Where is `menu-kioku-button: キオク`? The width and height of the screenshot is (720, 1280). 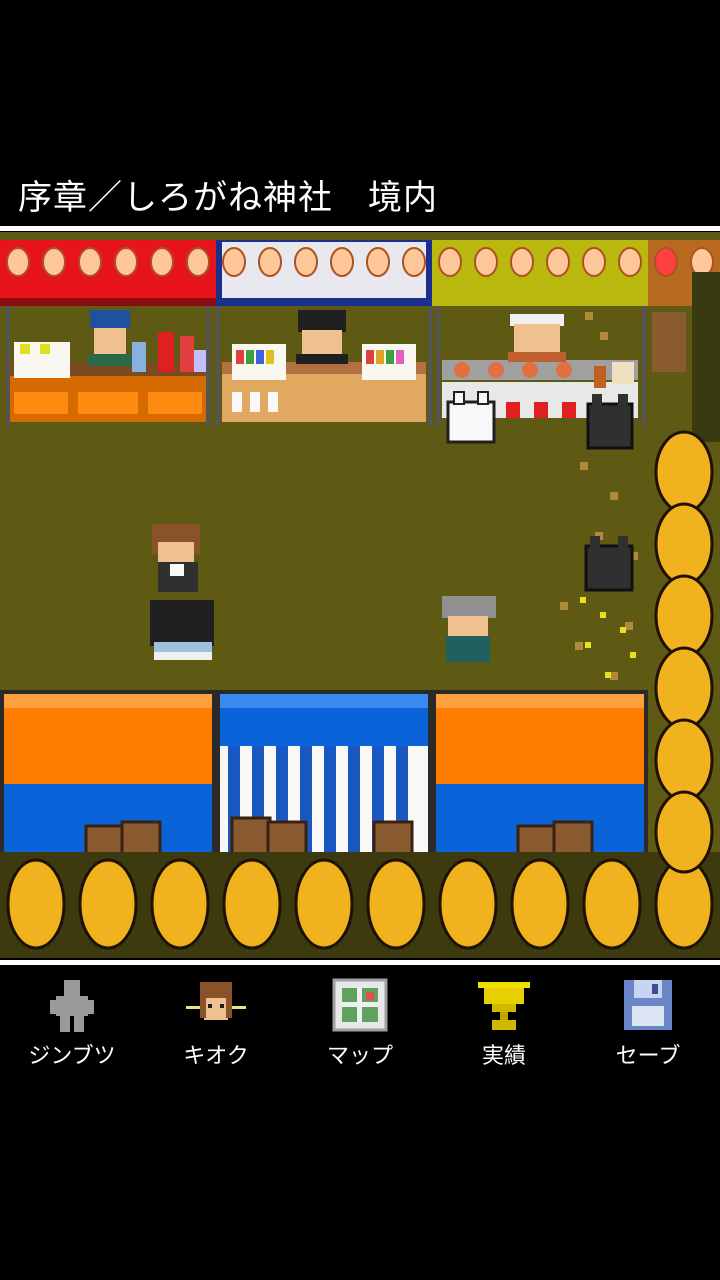
menu-kioku-button: キオク is located at coordinates (216, 1023).